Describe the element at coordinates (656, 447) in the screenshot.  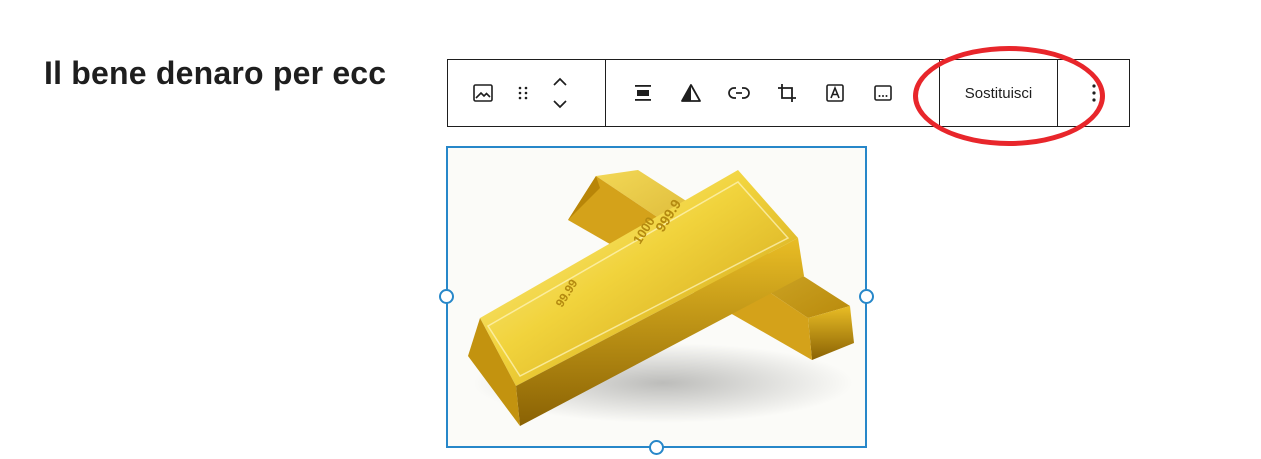
I see `resize-handle-bottom` at that location.